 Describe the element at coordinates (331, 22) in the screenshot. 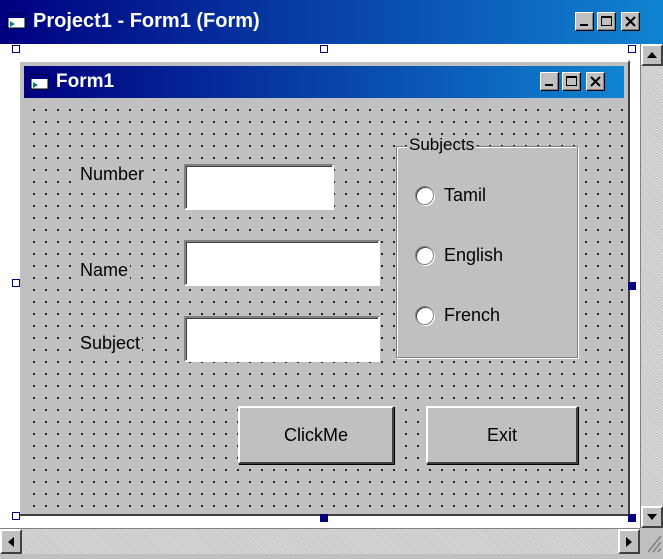

I see `designer-titlebar: Project1 - Form1 (Form)` at that location.